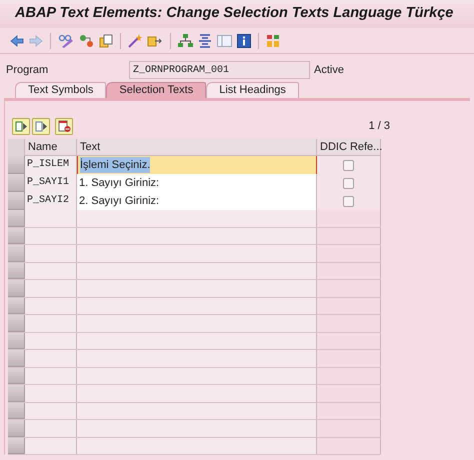  Describe the element at coordinates (219, 70) in the screenshot. I see `program-field: Z_ORNPROGRAM_001` at that location.